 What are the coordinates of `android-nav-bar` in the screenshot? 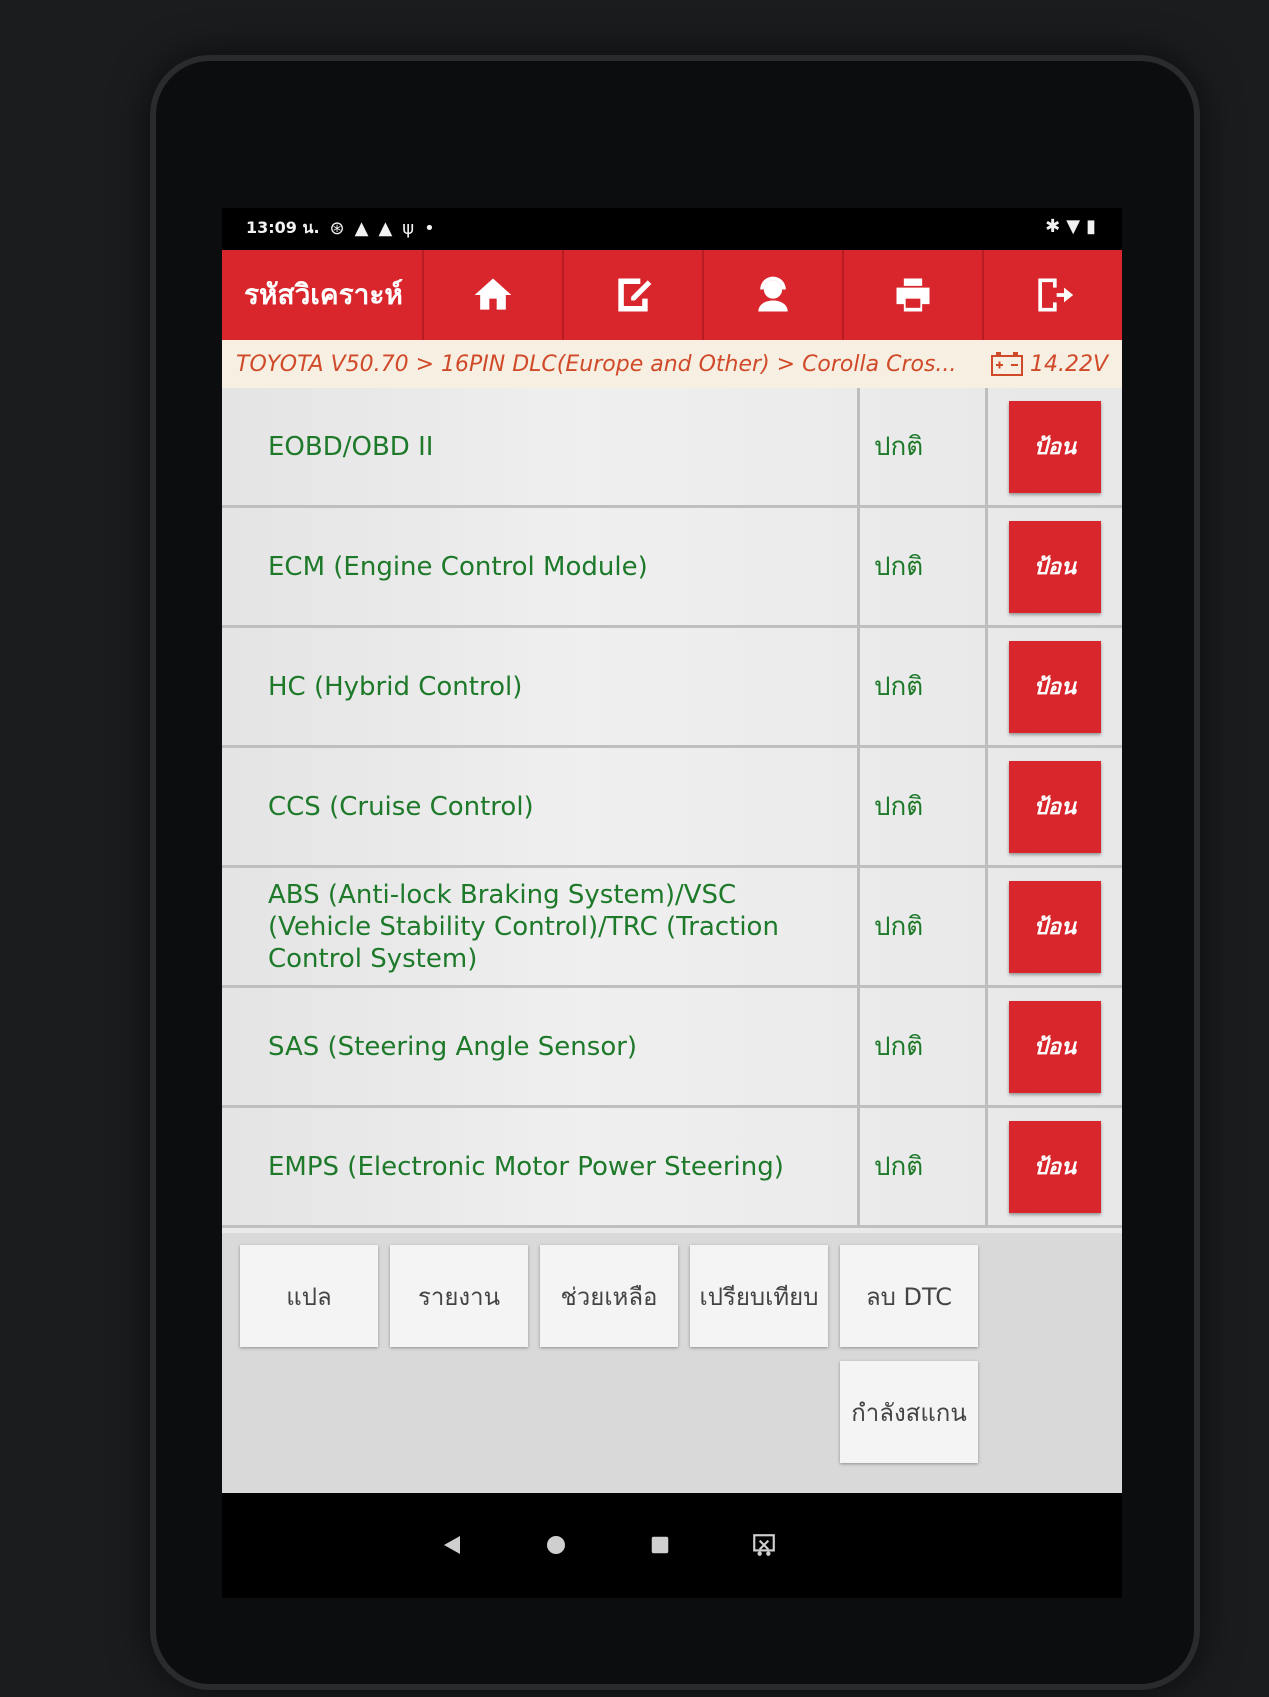 It's located at (672, 1545).